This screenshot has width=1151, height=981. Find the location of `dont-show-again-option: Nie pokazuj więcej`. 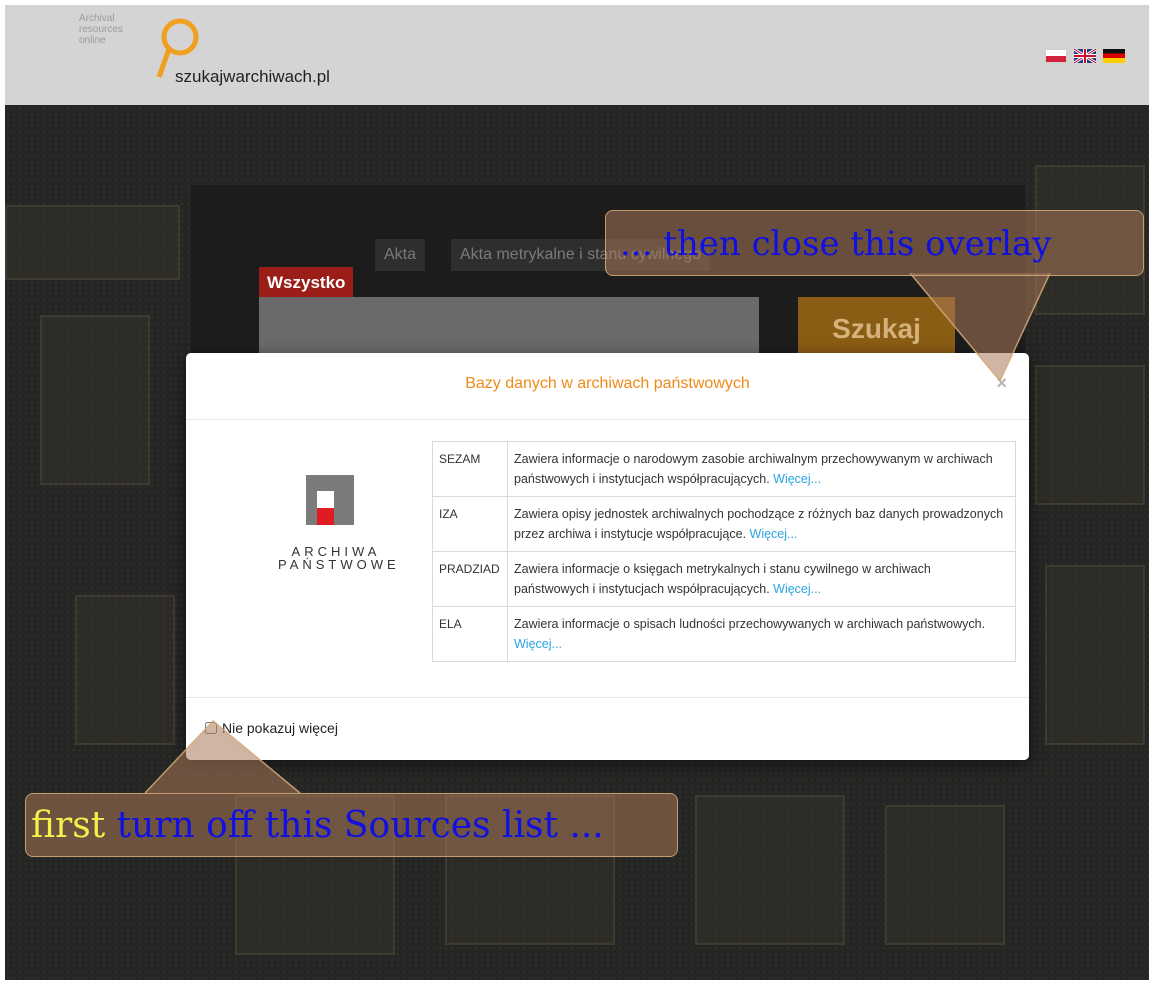

dont-show-again-option: Nie pokazuj więcej is located at coordinates (271, 728).